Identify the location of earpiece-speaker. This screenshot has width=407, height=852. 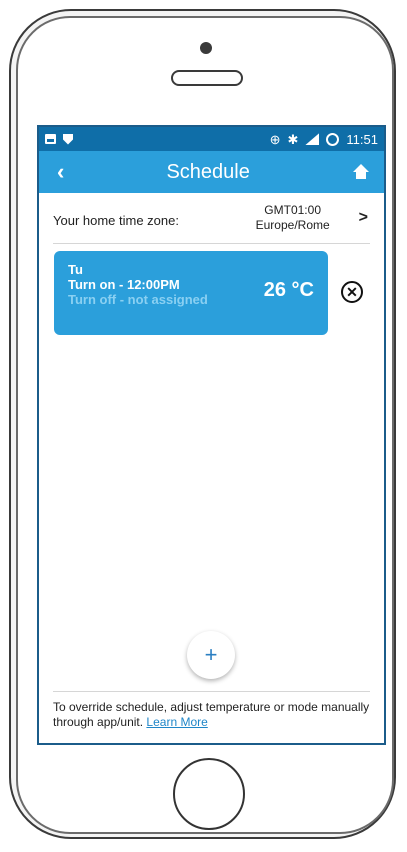
(207, 78).